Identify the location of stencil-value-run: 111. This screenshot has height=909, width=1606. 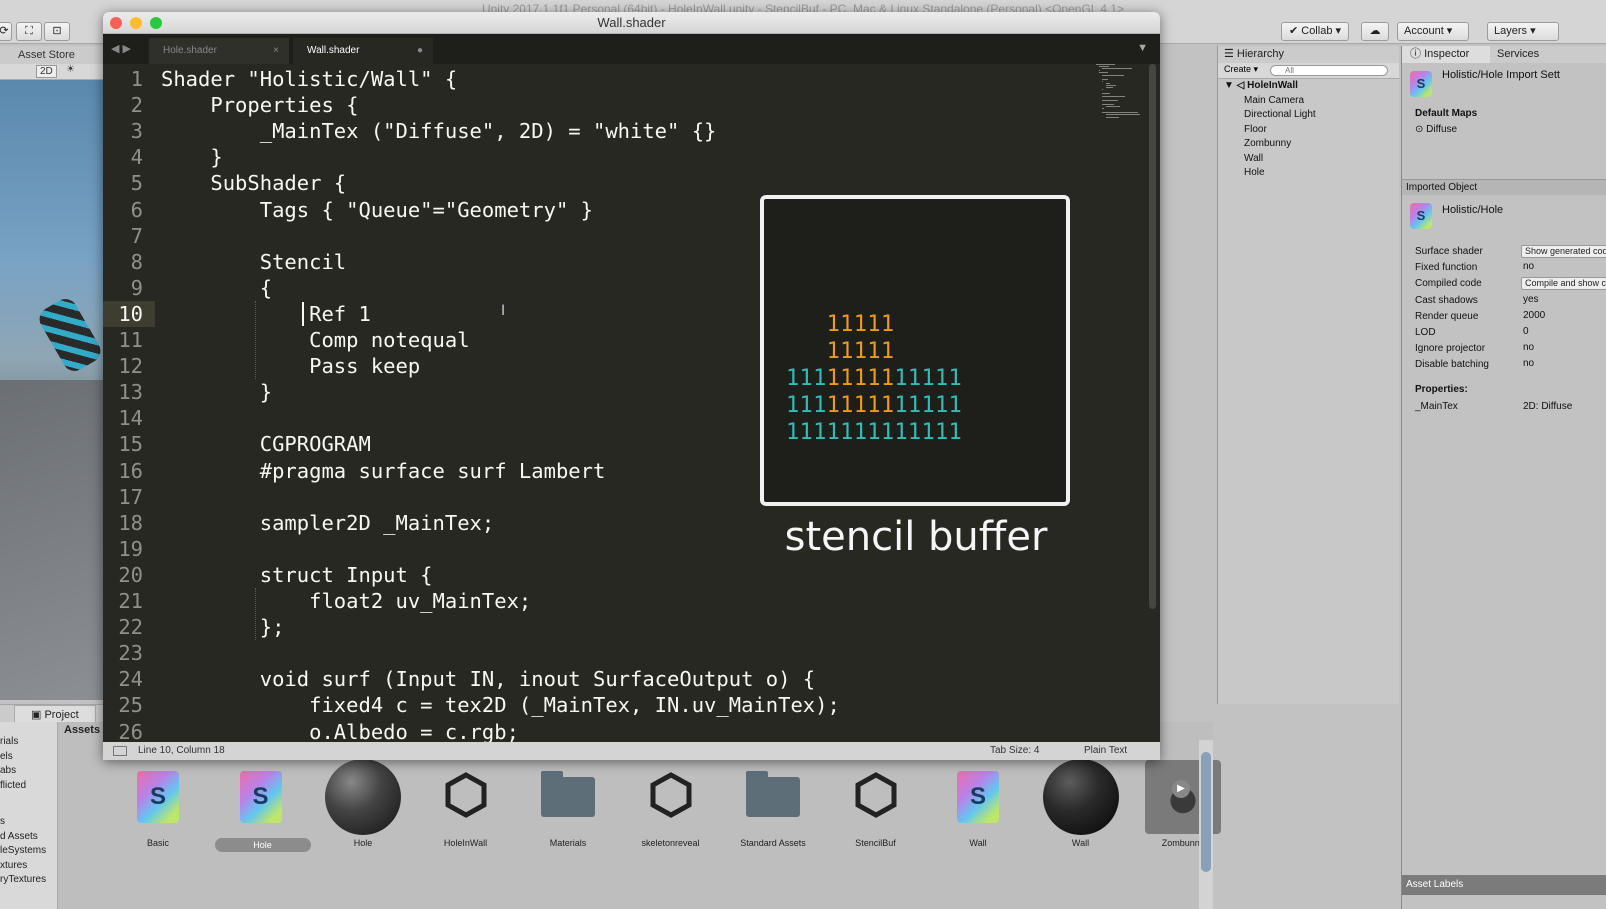
(806, 405).